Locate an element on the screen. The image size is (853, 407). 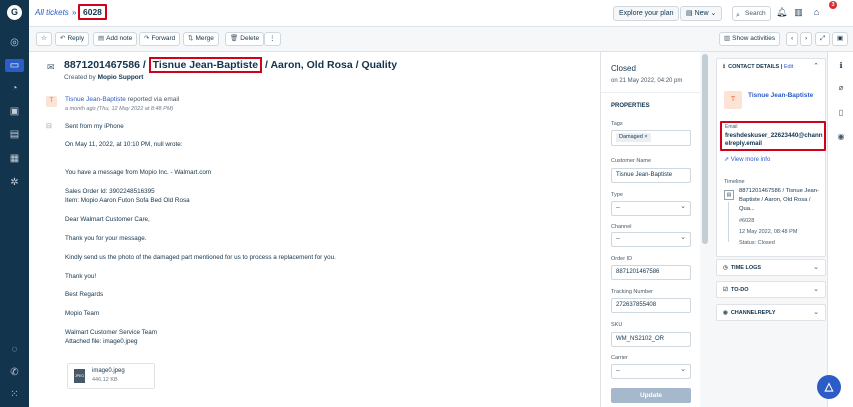
apps-icon: ⁙ is located at coordinates (14, 394).